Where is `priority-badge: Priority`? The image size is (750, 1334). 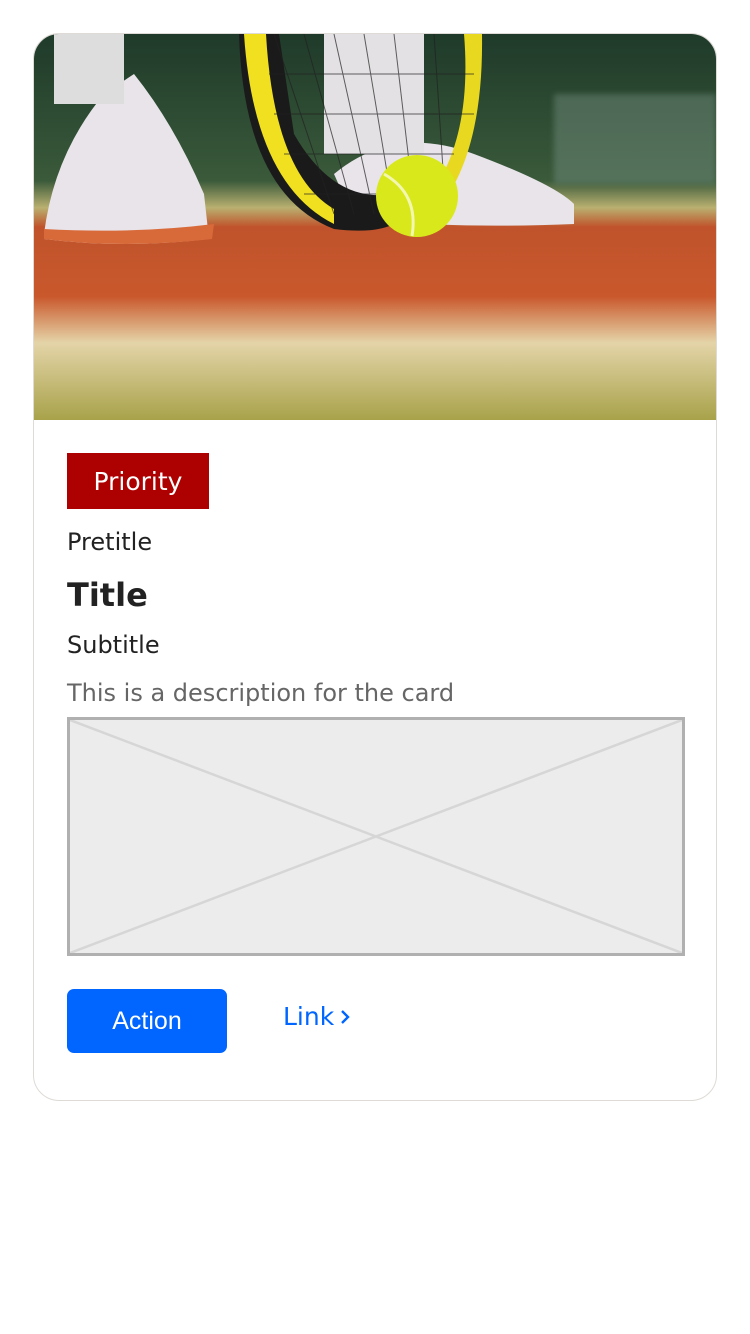 priority-badge: Priority is located at coordinates (138, 481).